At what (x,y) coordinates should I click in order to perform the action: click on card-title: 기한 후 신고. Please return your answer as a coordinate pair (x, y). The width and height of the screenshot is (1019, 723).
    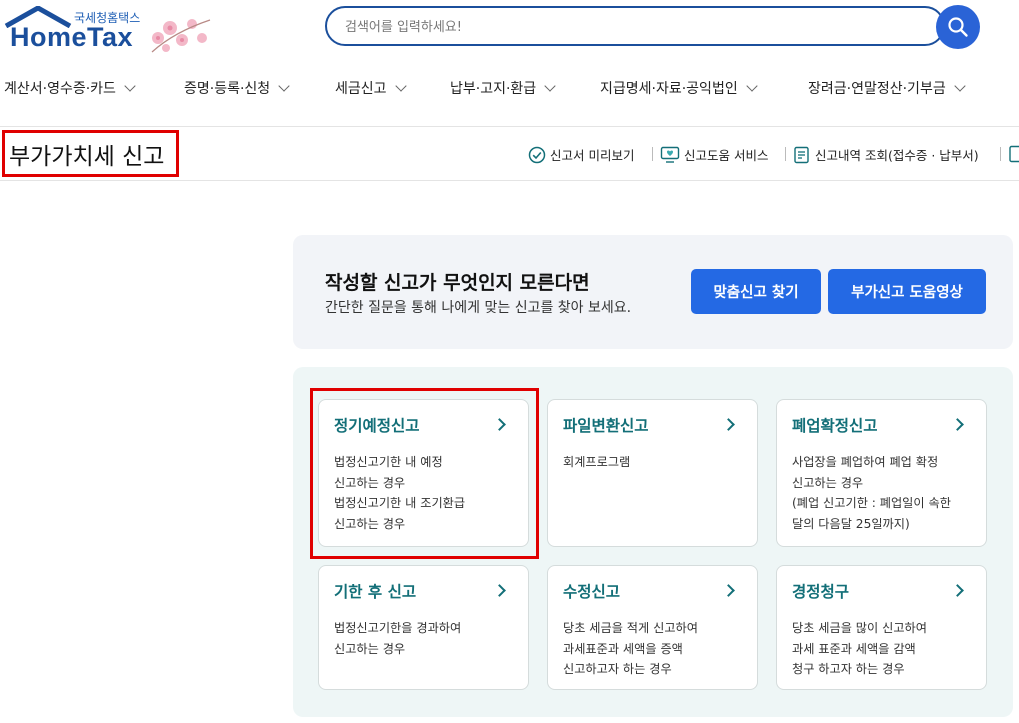
    Looking at the image, I should click on (375, 592).